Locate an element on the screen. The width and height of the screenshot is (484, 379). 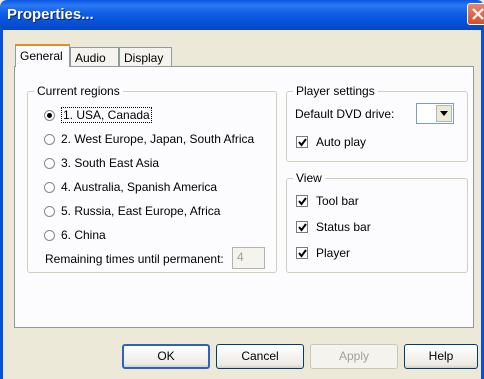
dropdown-button is located at coordinates (444, 113).